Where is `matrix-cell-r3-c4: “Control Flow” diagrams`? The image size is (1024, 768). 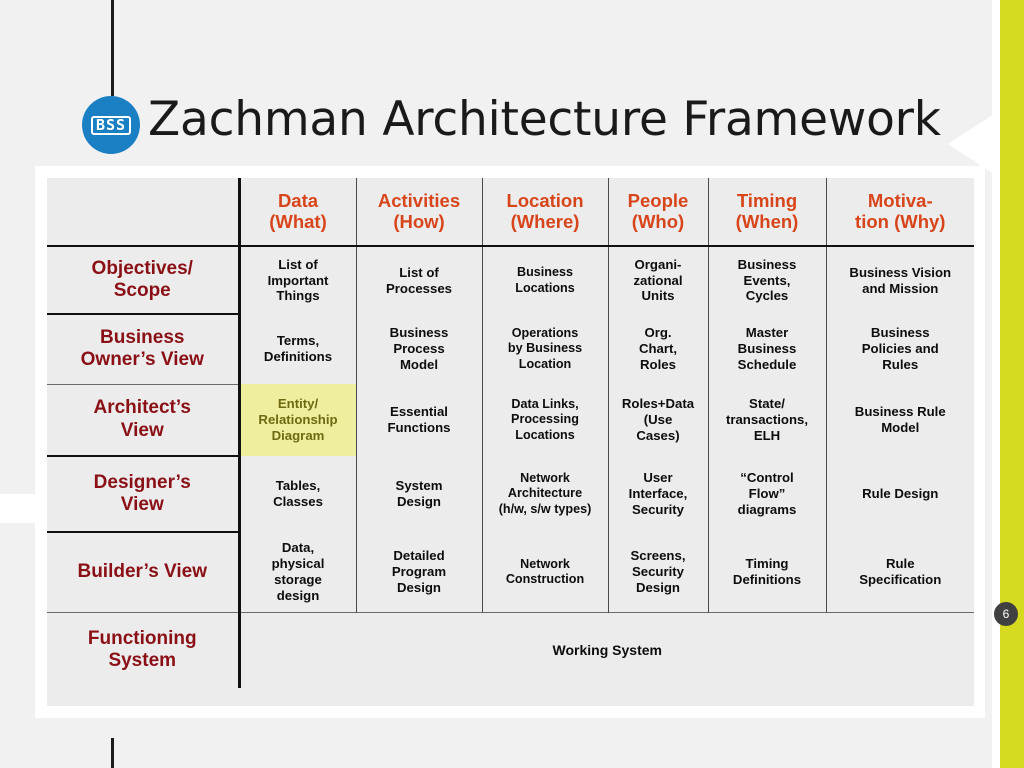 matrix-cell-r3-c4: “Control Flow” diagrams is located at coordinates (766, 494).